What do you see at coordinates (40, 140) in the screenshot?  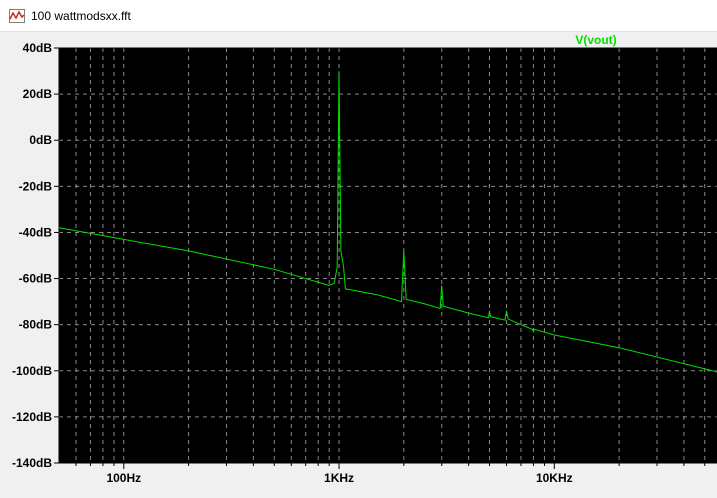 I see `y-tick-label: 0dB` at bounding box center [40, 140].